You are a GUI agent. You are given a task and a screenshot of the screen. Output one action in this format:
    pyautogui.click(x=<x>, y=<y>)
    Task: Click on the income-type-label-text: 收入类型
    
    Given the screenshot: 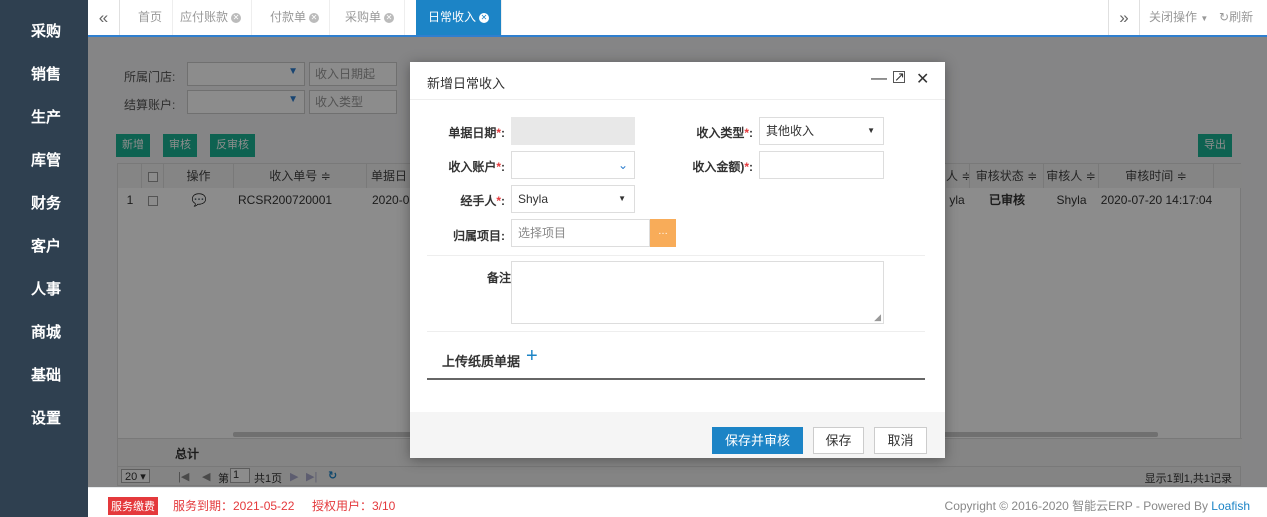 What is the action you would take?
    pyautogui.click(x=720, y=133)
    